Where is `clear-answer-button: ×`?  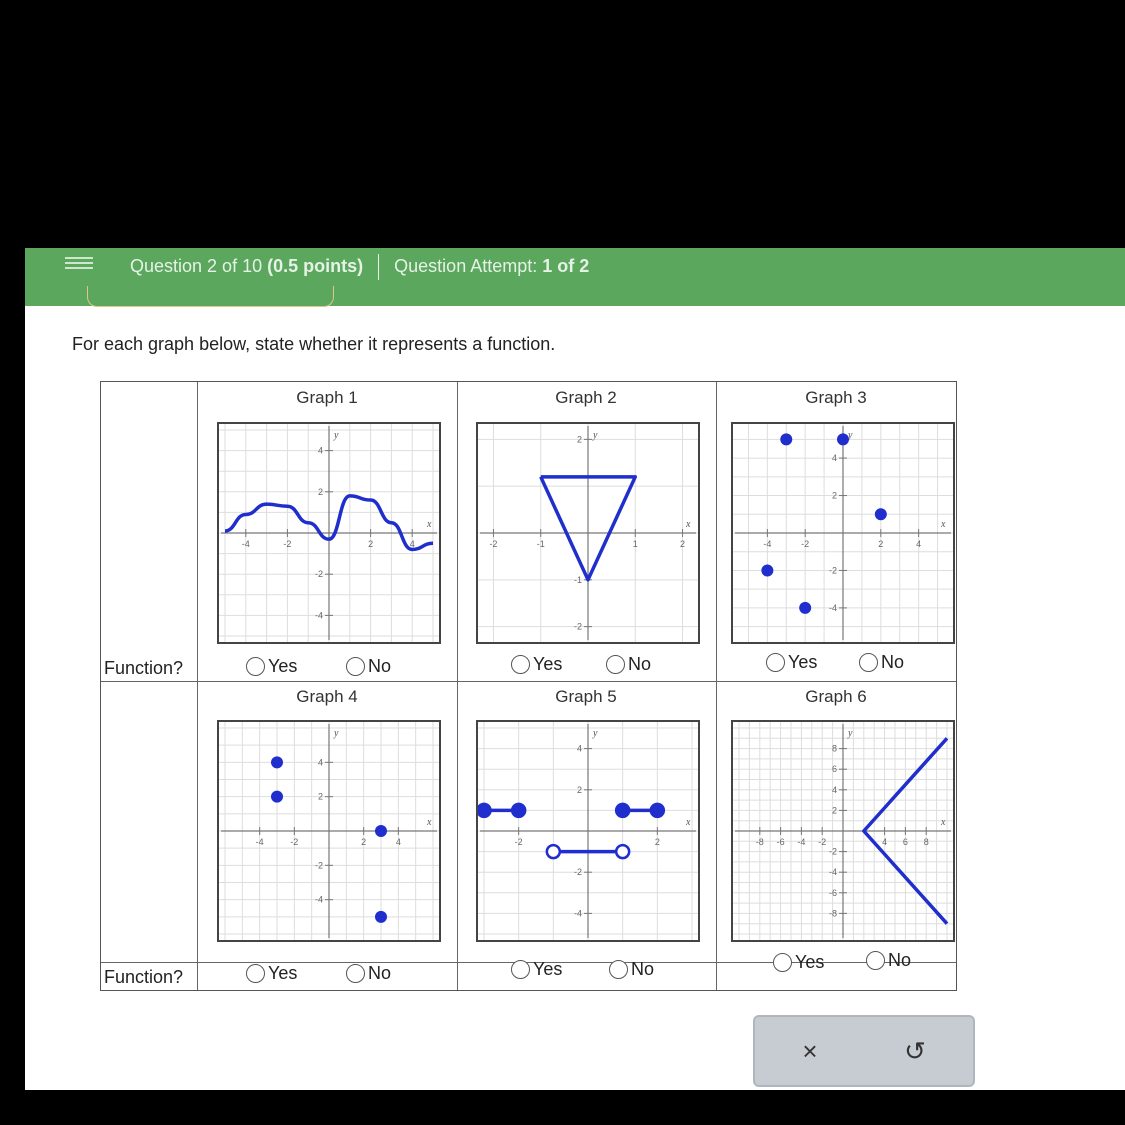 clear-answer-button: × is located at coordinates (810, 1051).